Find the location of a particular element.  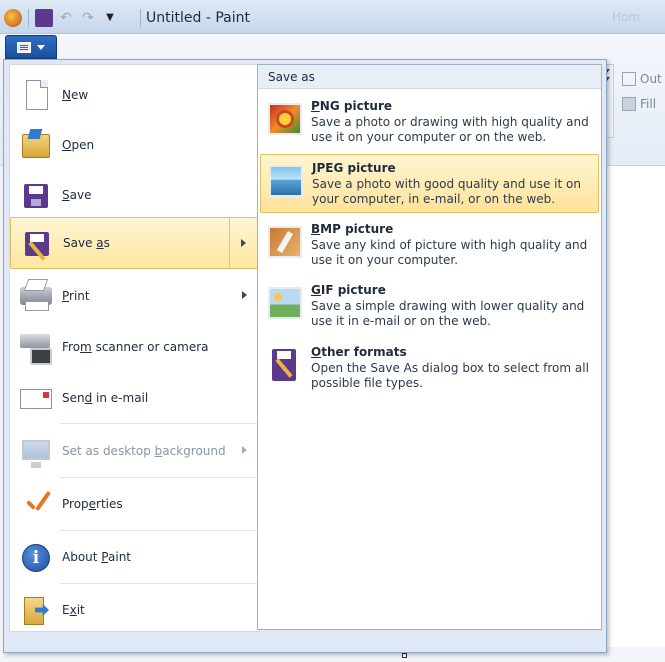

info-icon: i is located at coordinates (36, 558).